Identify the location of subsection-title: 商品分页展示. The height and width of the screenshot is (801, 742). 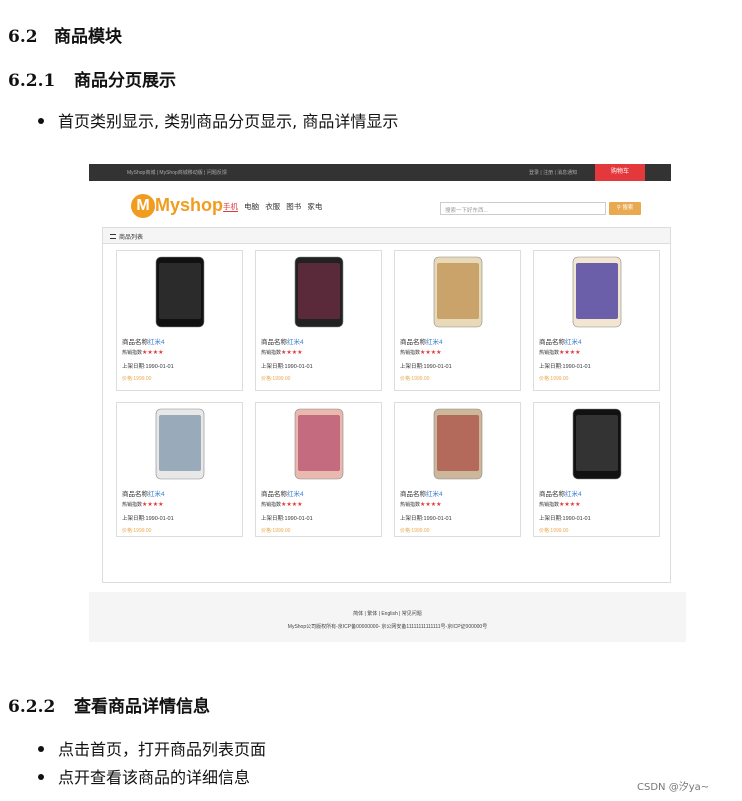
(125, 81).